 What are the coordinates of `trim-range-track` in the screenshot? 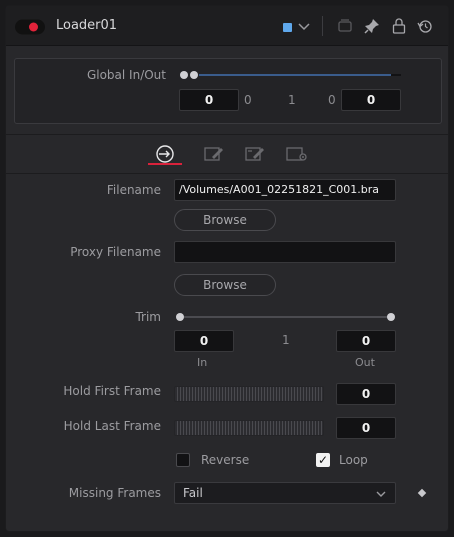 It's located at (286, 317).